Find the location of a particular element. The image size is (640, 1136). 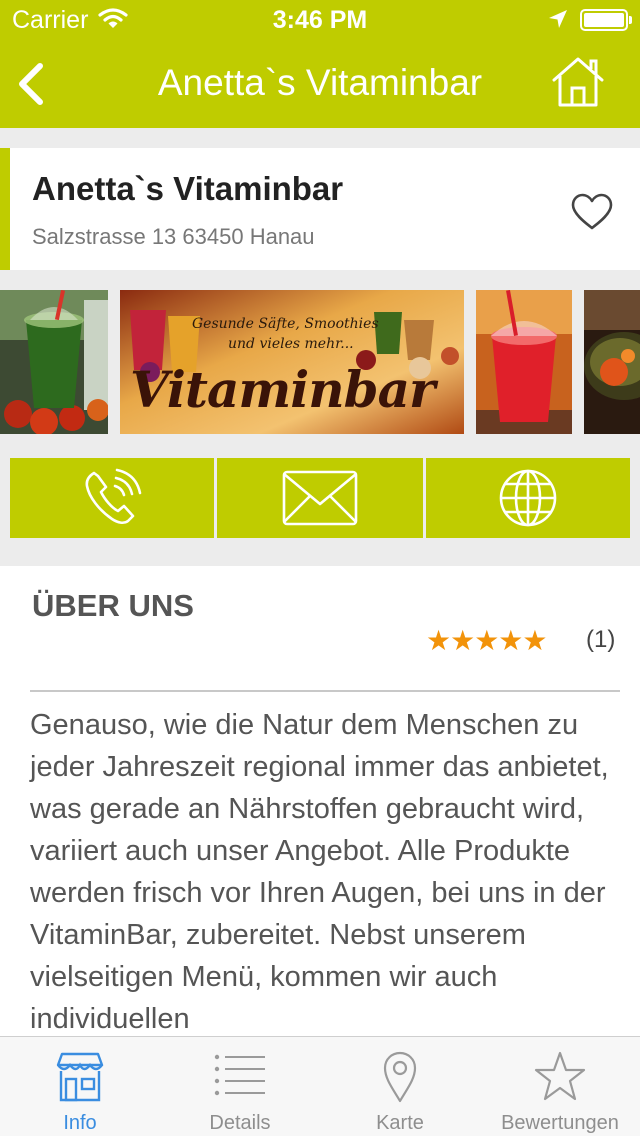

email-button is located at coordinates (320, 498).